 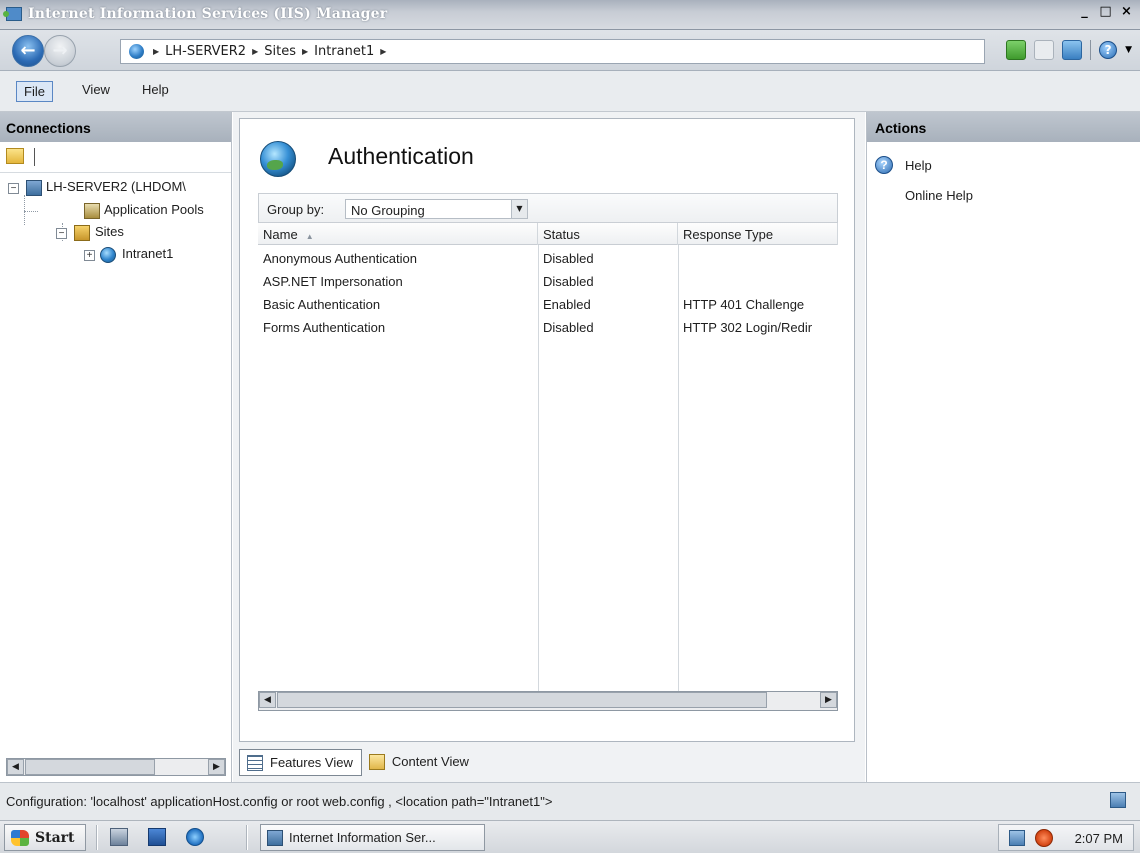 I want to click on forward-button: →, so click(x=60, y=51).